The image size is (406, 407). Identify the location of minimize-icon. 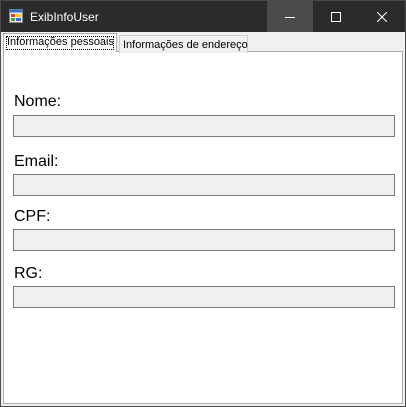
(290, 17).